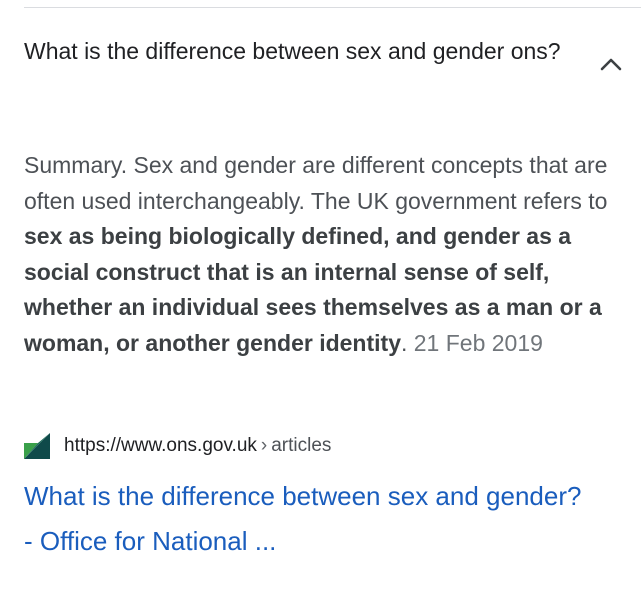 The image size is (641, 600). What do you see at coordinates (332, 7) in the screenshot?
I see `top-divider` at bounding box center [332, 7].